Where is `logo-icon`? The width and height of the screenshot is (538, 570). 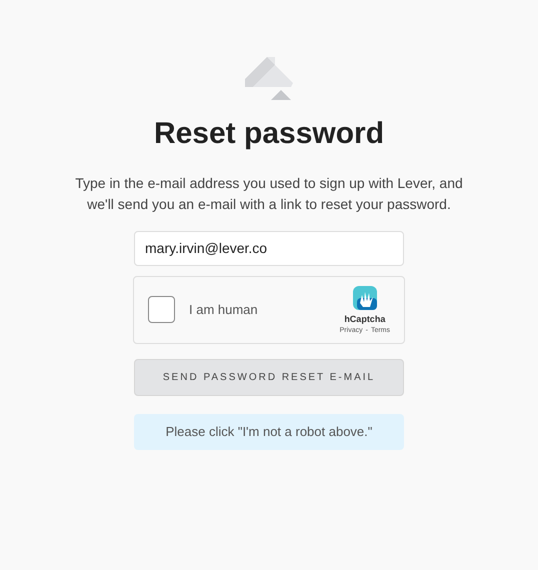
logo-icon is located at coordinates (269, 79).